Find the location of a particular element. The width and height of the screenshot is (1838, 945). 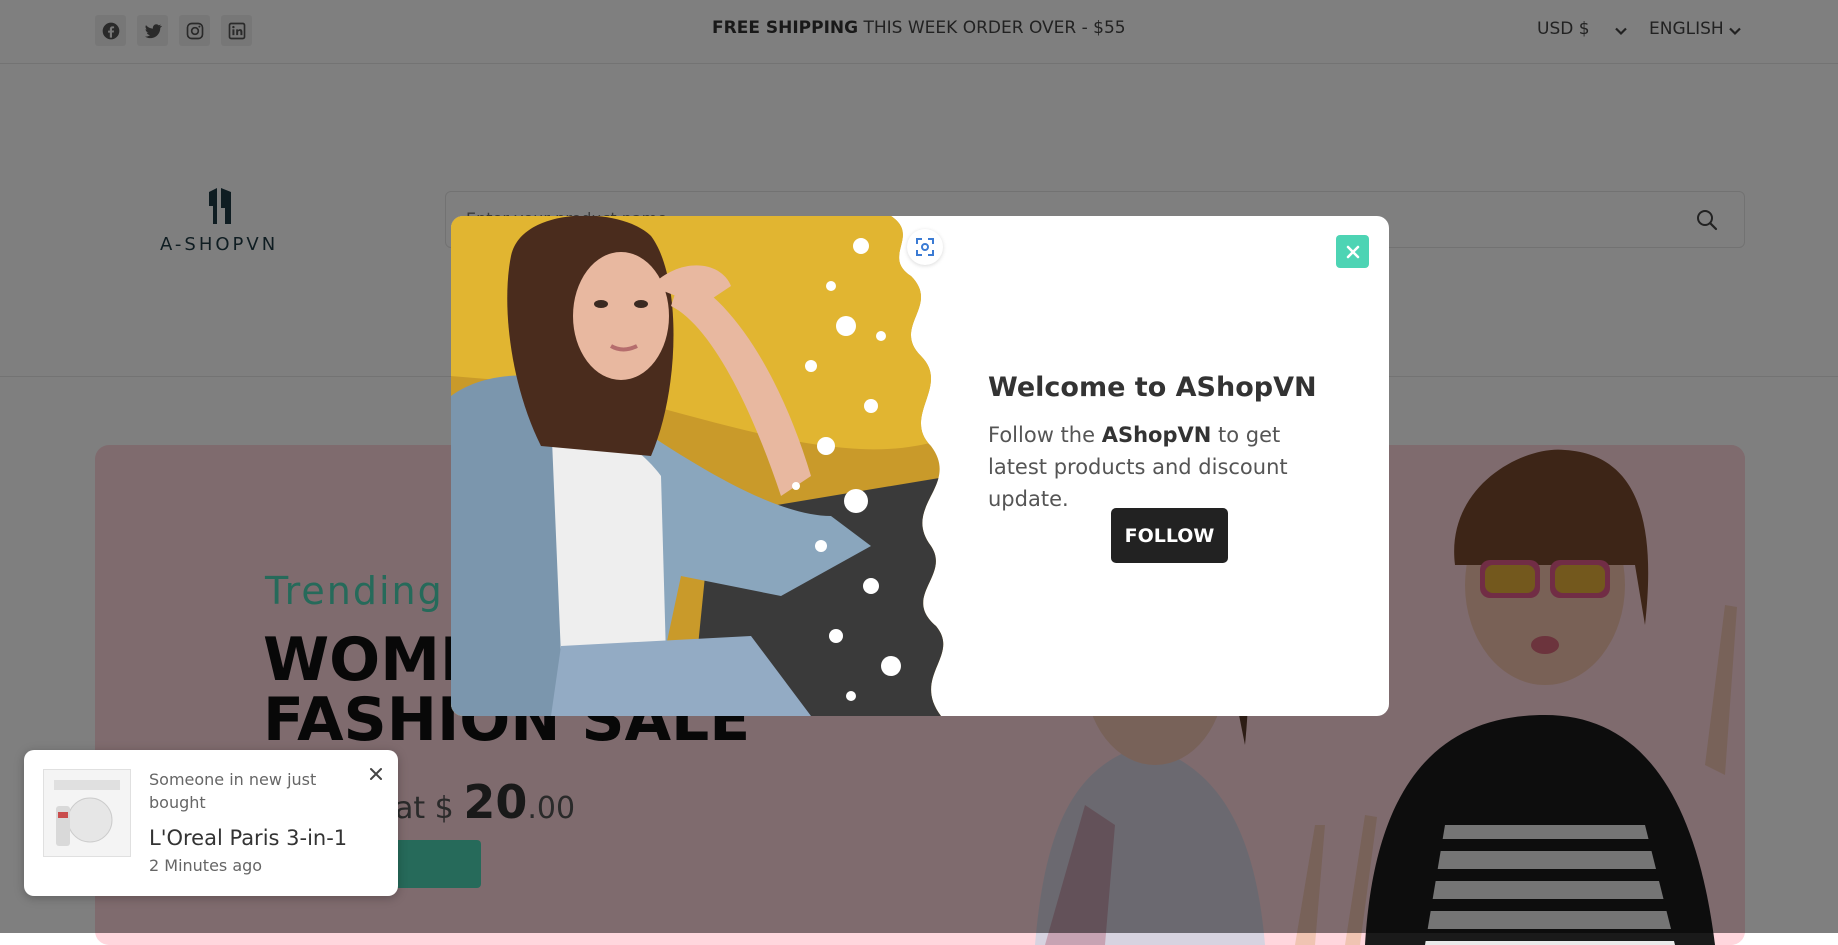

notification-close-button is located at coordinates (376, 774).